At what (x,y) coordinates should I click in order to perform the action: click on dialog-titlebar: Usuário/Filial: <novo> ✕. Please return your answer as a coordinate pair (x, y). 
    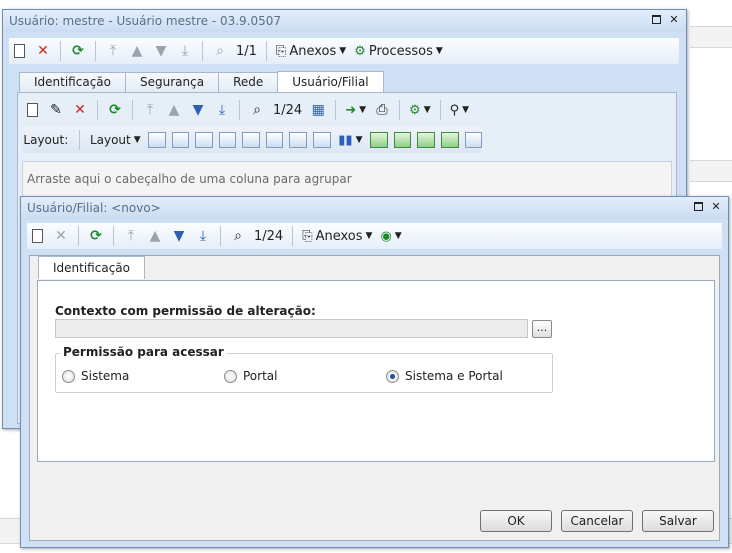
    Looking at the image, I should click on (374, 208).